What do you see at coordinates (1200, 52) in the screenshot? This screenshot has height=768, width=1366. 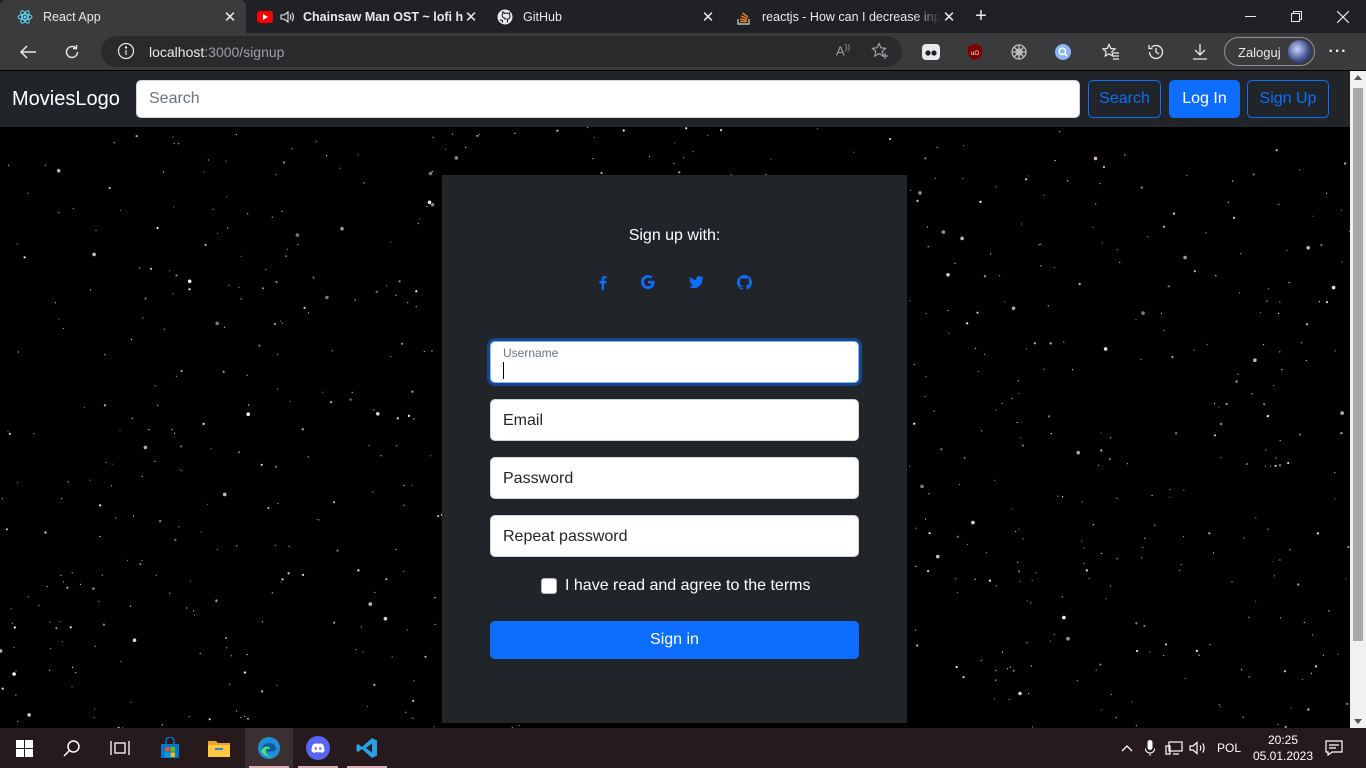 I see `downloads-icon` at bounding box center [1200, 52].